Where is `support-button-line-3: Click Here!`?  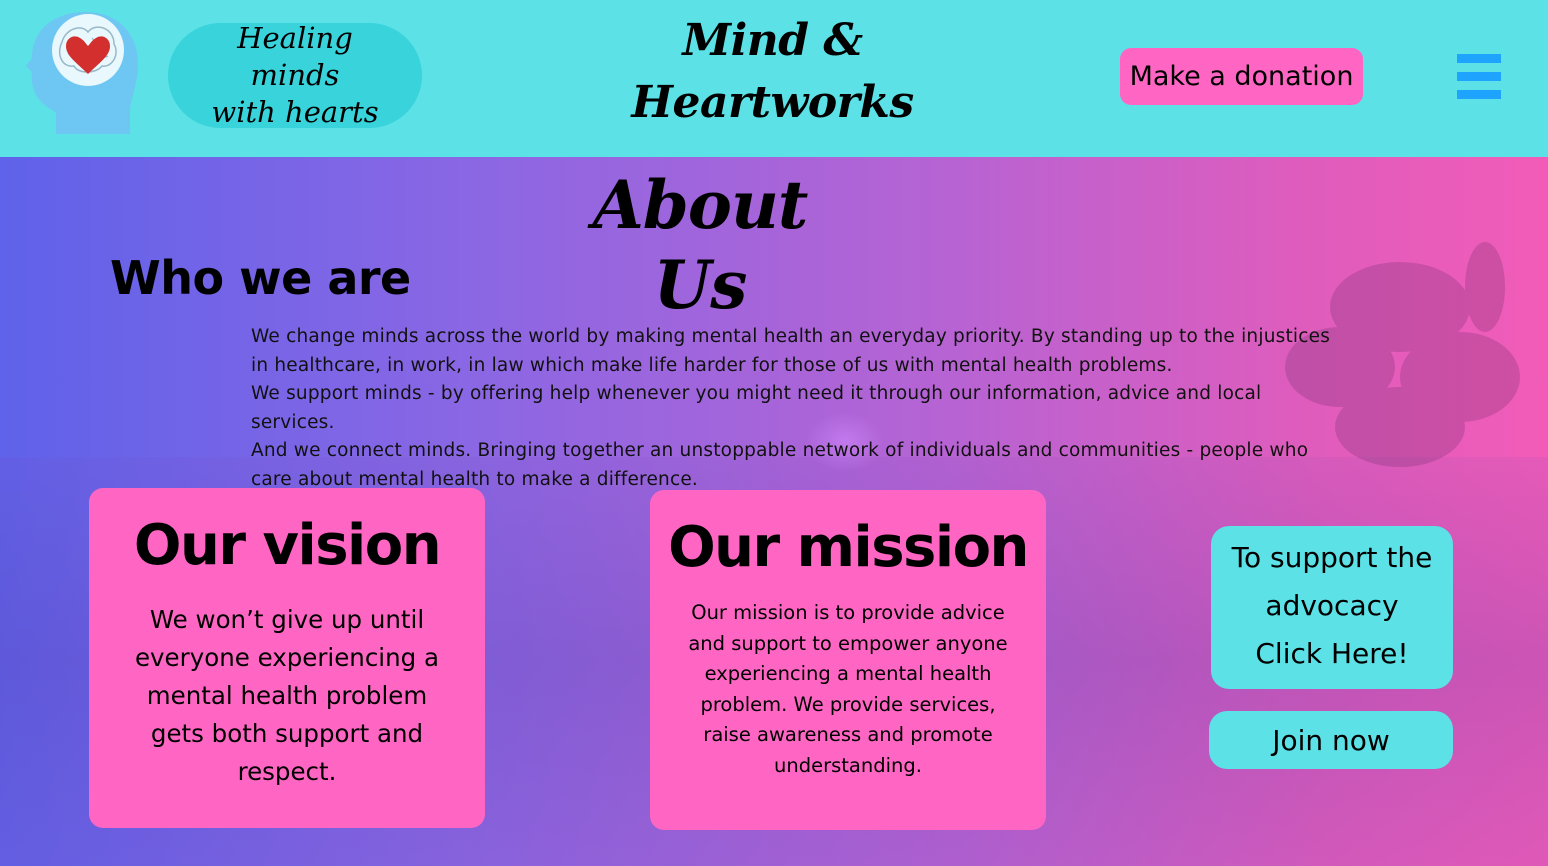
support-button-line-3: Click Here! is located at coordinates (1332, 653).